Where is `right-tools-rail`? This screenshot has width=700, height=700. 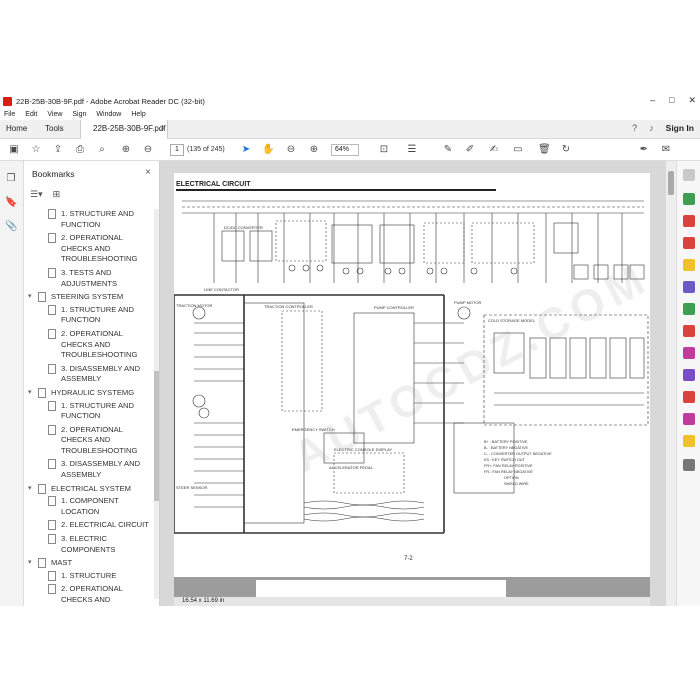
right-tools-rail is located at coordinates (688, 383).